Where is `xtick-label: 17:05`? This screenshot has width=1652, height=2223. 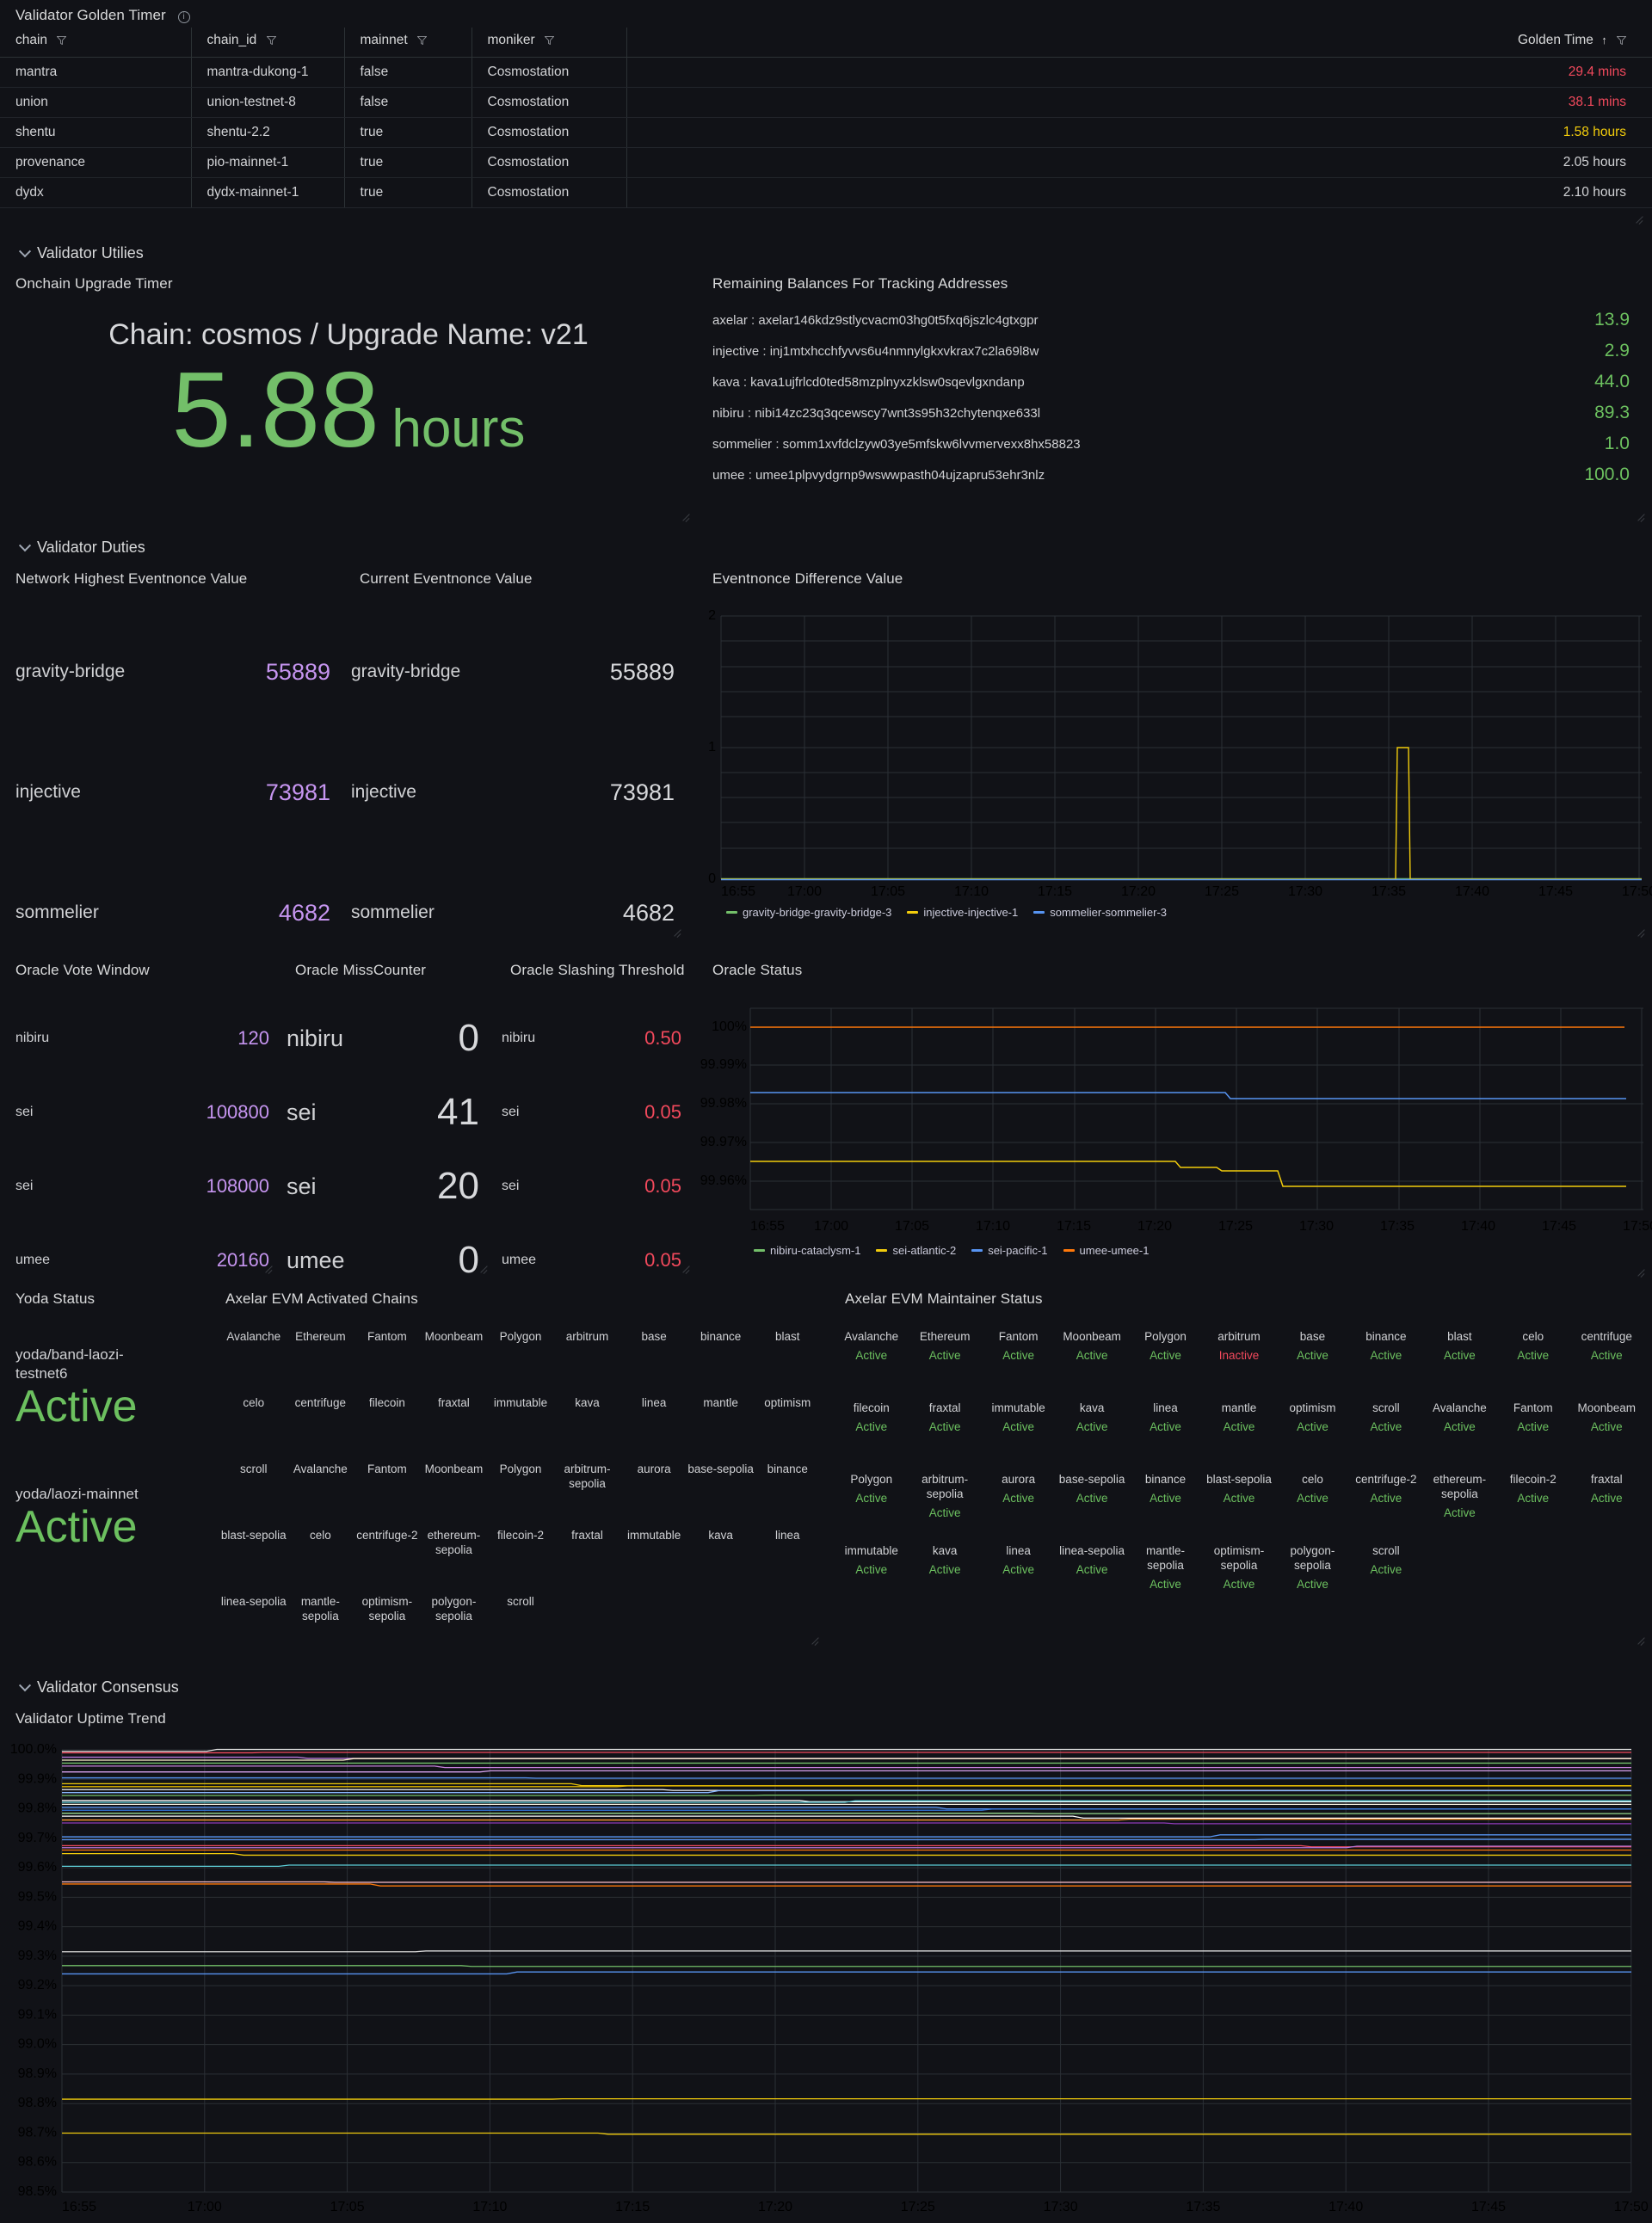 xtick-label: 17:05 is located at coordinates (347, 2207).